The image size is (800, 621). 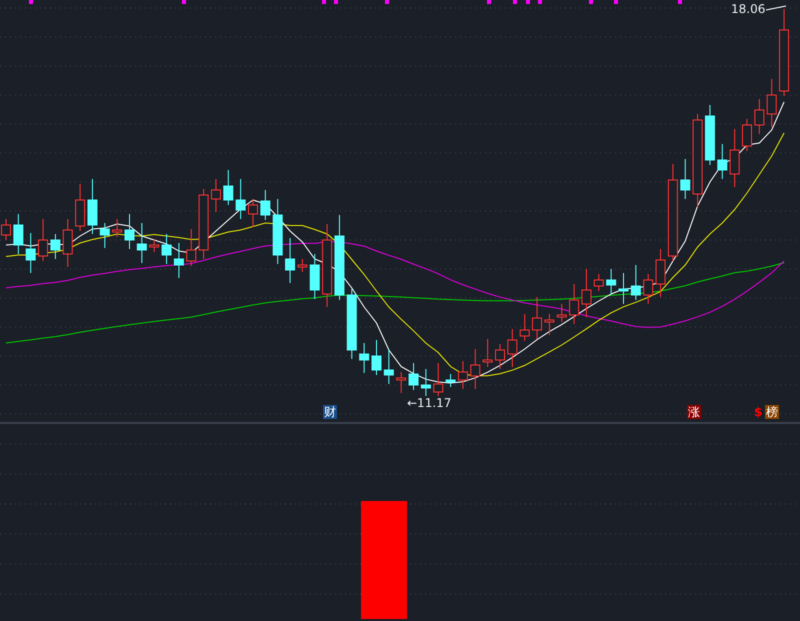 What do you see at coordinates (758, 412) in the screenshot?
I see `event-symbol: $` at bounding box center [758, 412].